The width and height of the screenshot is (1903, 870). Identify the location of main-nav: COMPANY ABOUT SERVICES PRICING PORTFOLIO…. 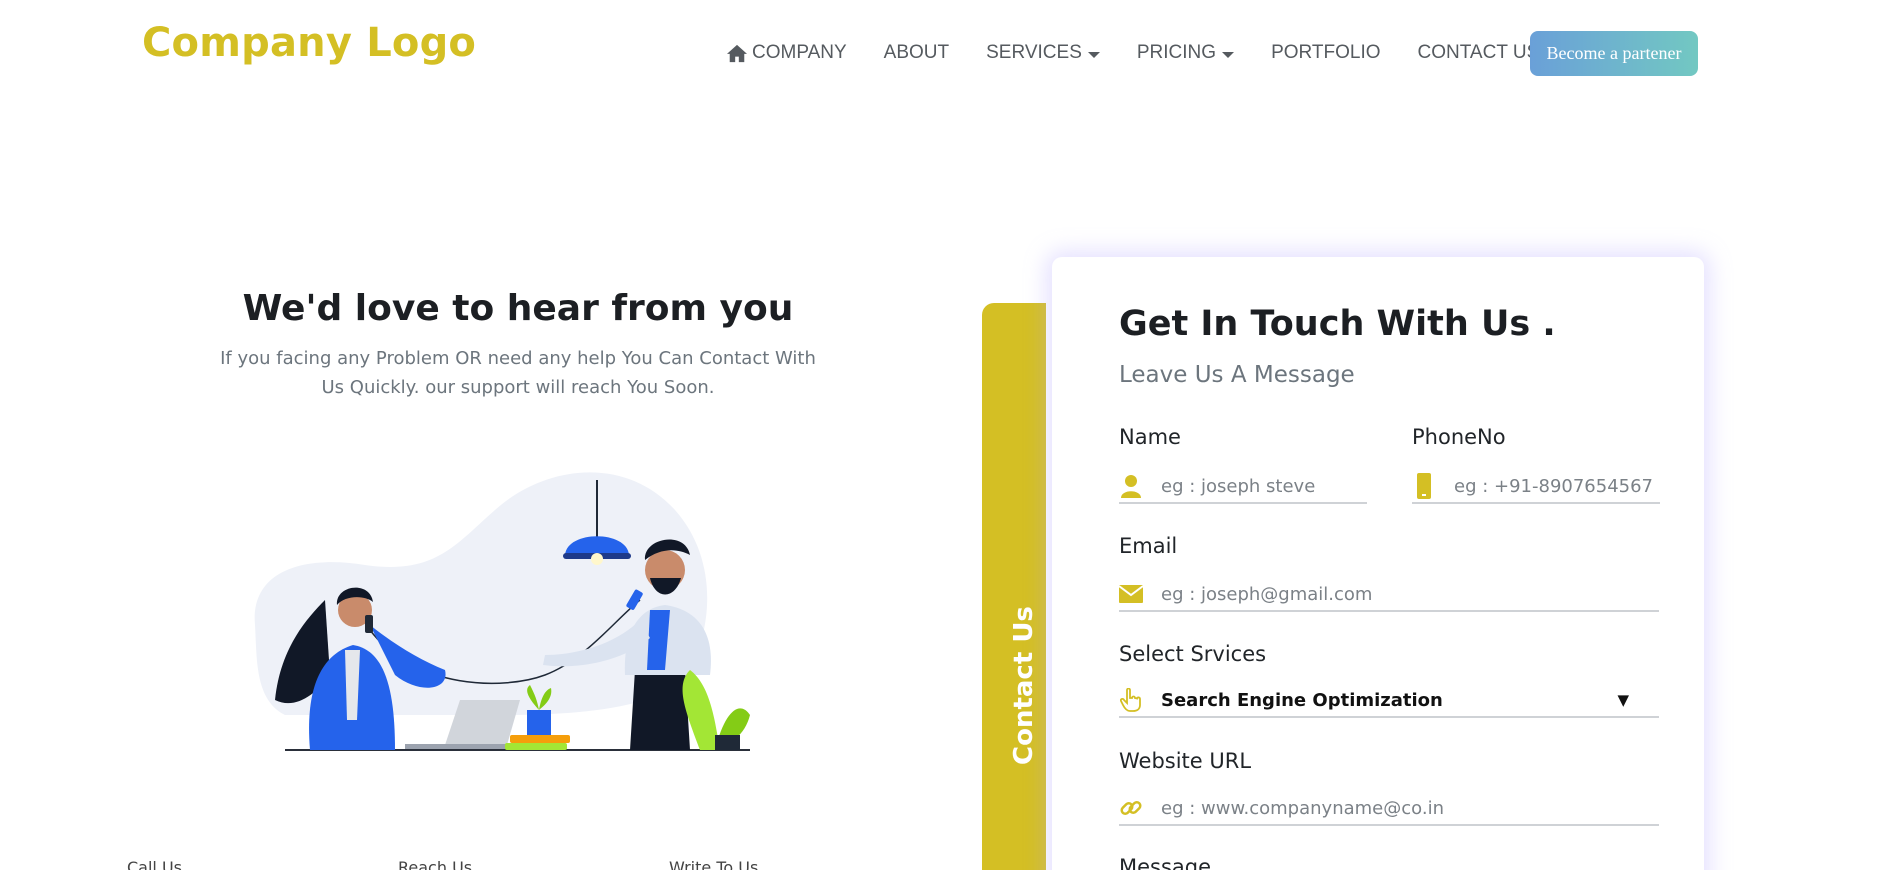
(1151, 53).